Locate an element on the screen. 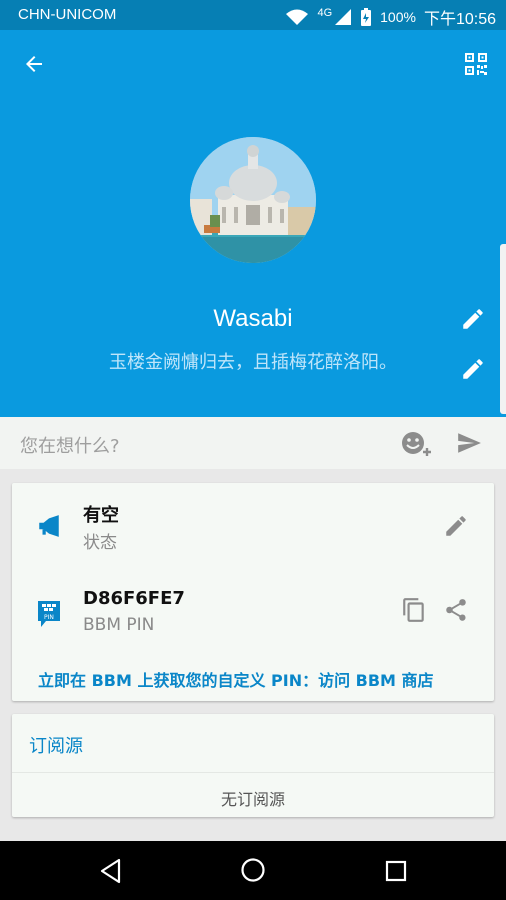 The width and height of the screenshot is (506, 900). send-icon is located at coordinates (469, 443).